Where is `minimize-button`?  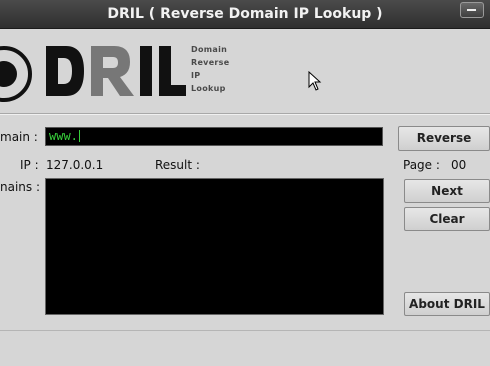 minimize-button is located at coordinates (472, 10).